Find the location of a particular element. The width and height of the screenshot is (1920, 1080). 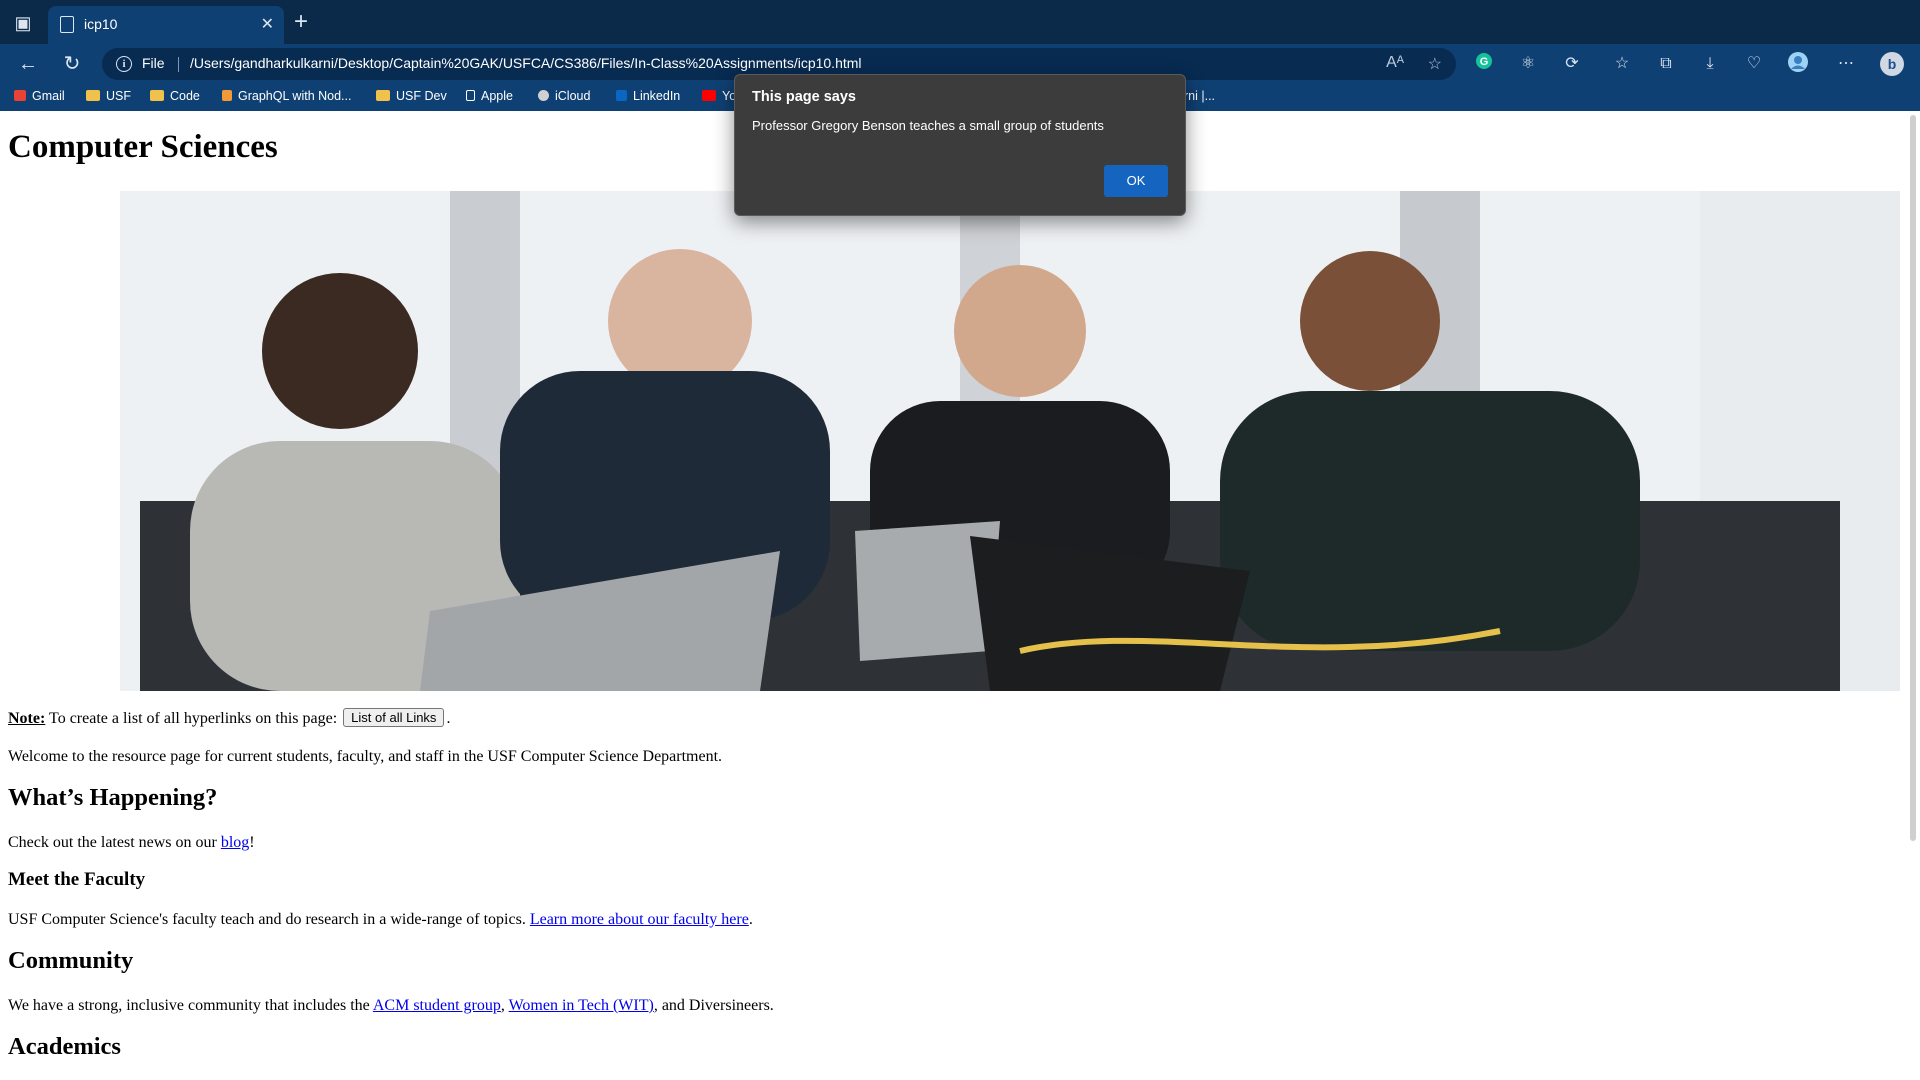

blog-link: blog is located at coordinates (235, 842).